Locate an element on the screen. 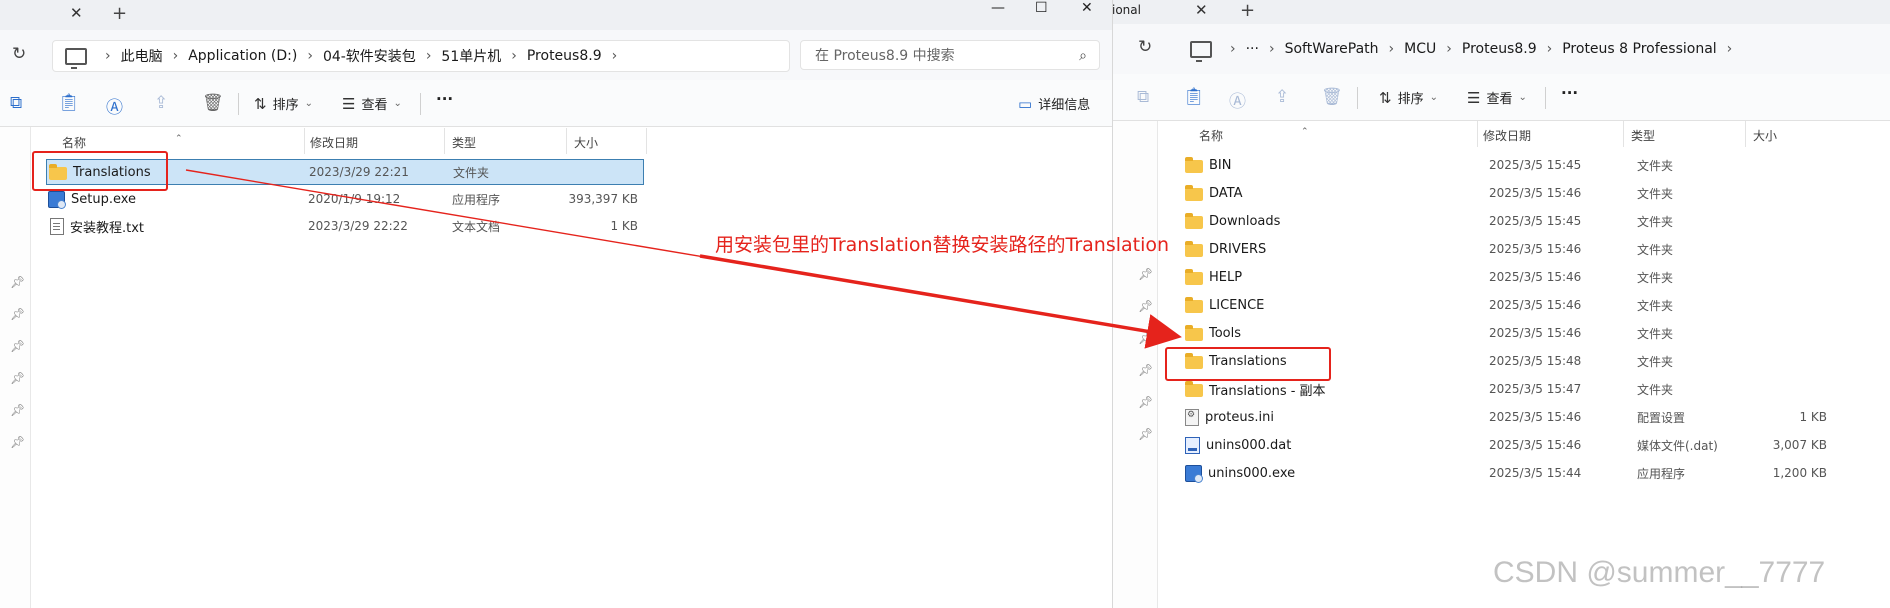  breadcrumb-item: SoftWarePath is located at coordinates (1332, 49).